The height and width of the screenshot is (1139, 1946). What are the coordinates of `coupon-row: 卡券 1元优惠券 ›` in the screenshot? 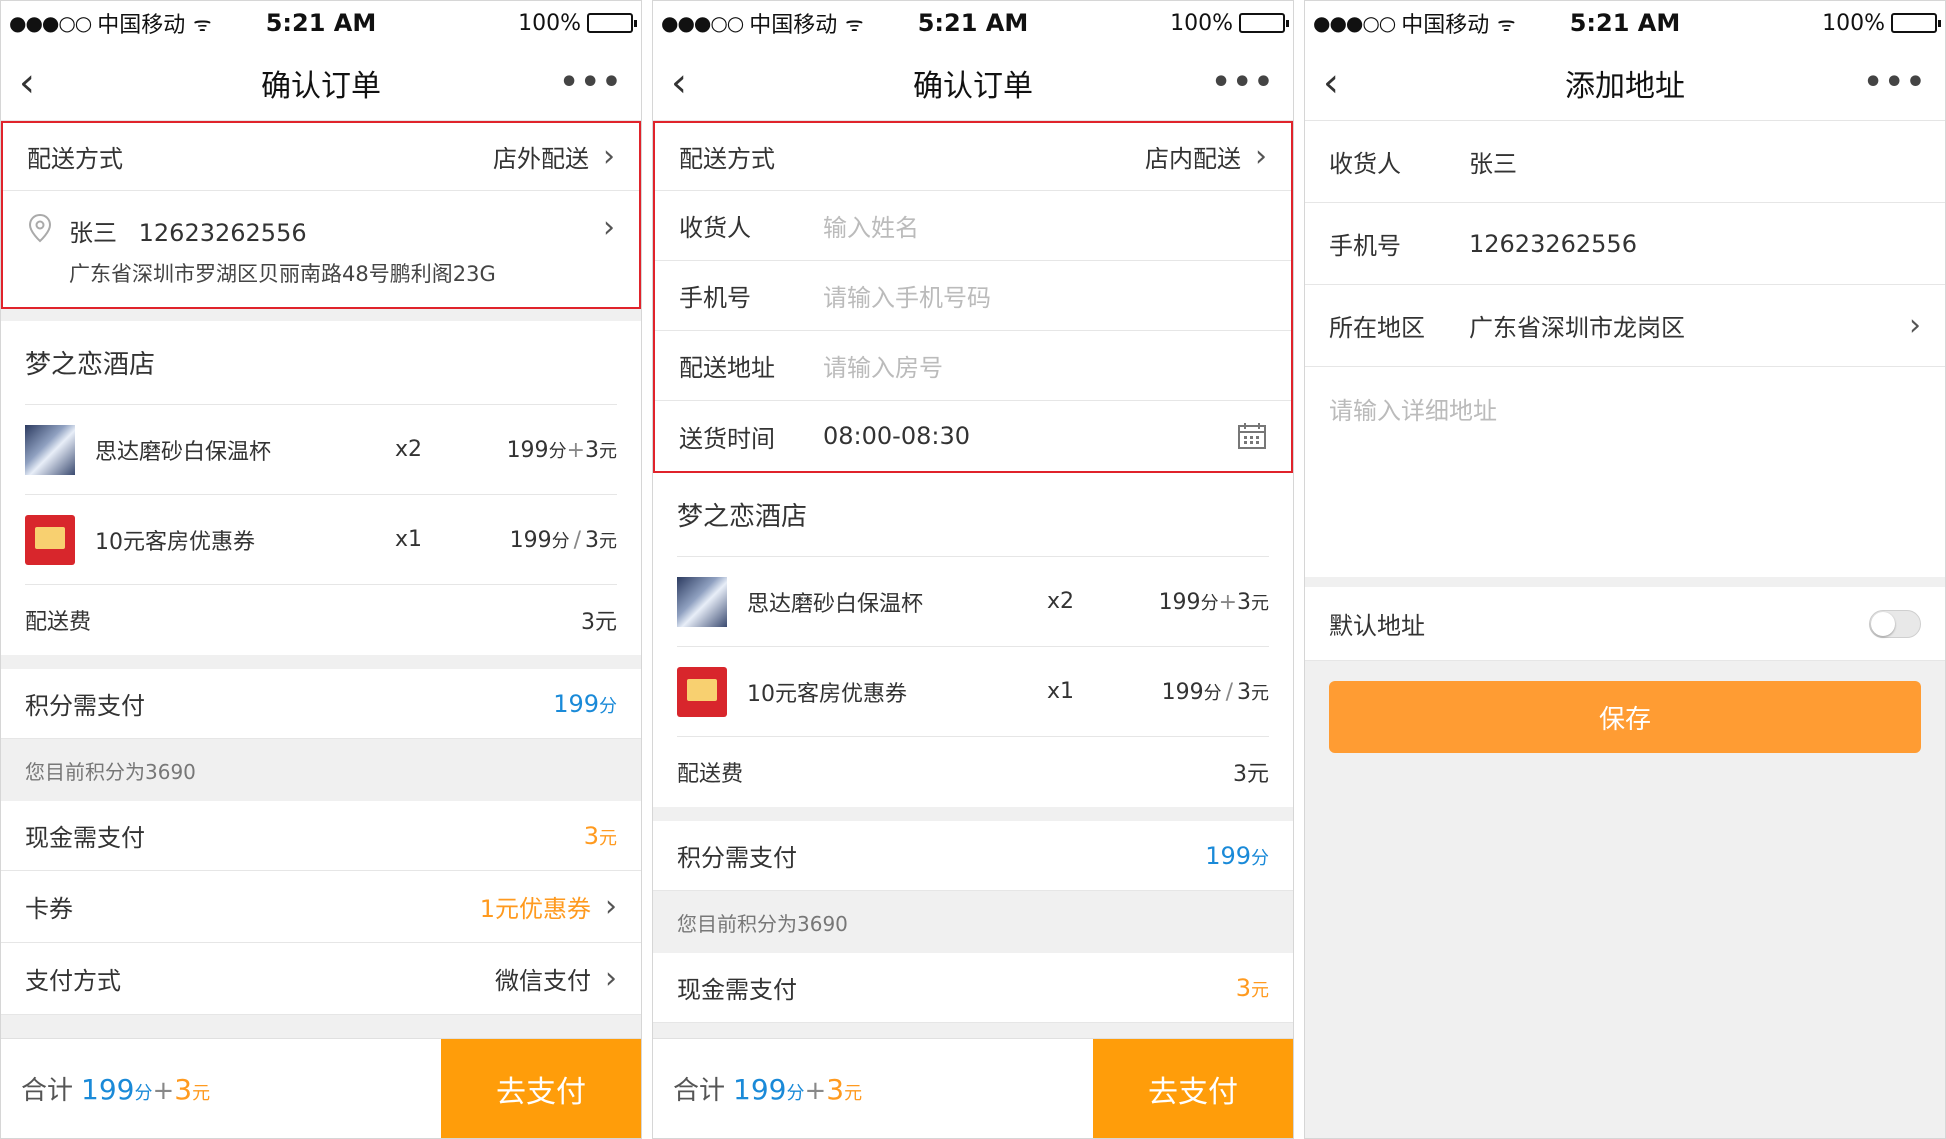 It's located at (321, 907).